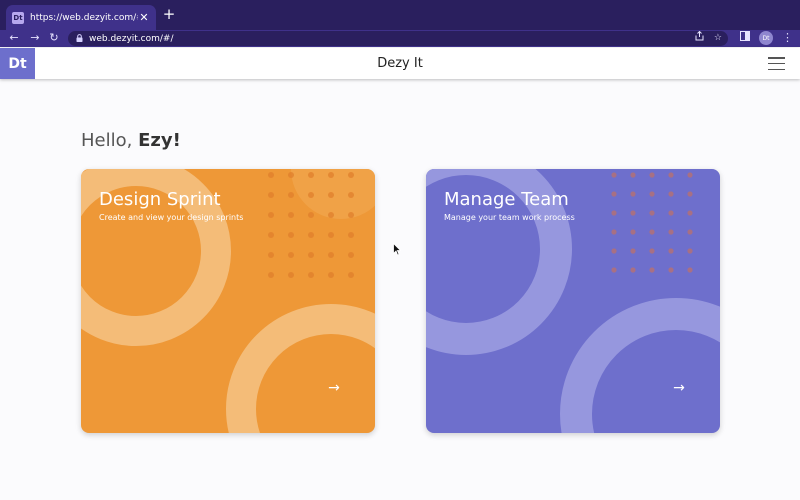  I want to click on tab-title: https://web.dezyit.com/#/, so click(84, 17).